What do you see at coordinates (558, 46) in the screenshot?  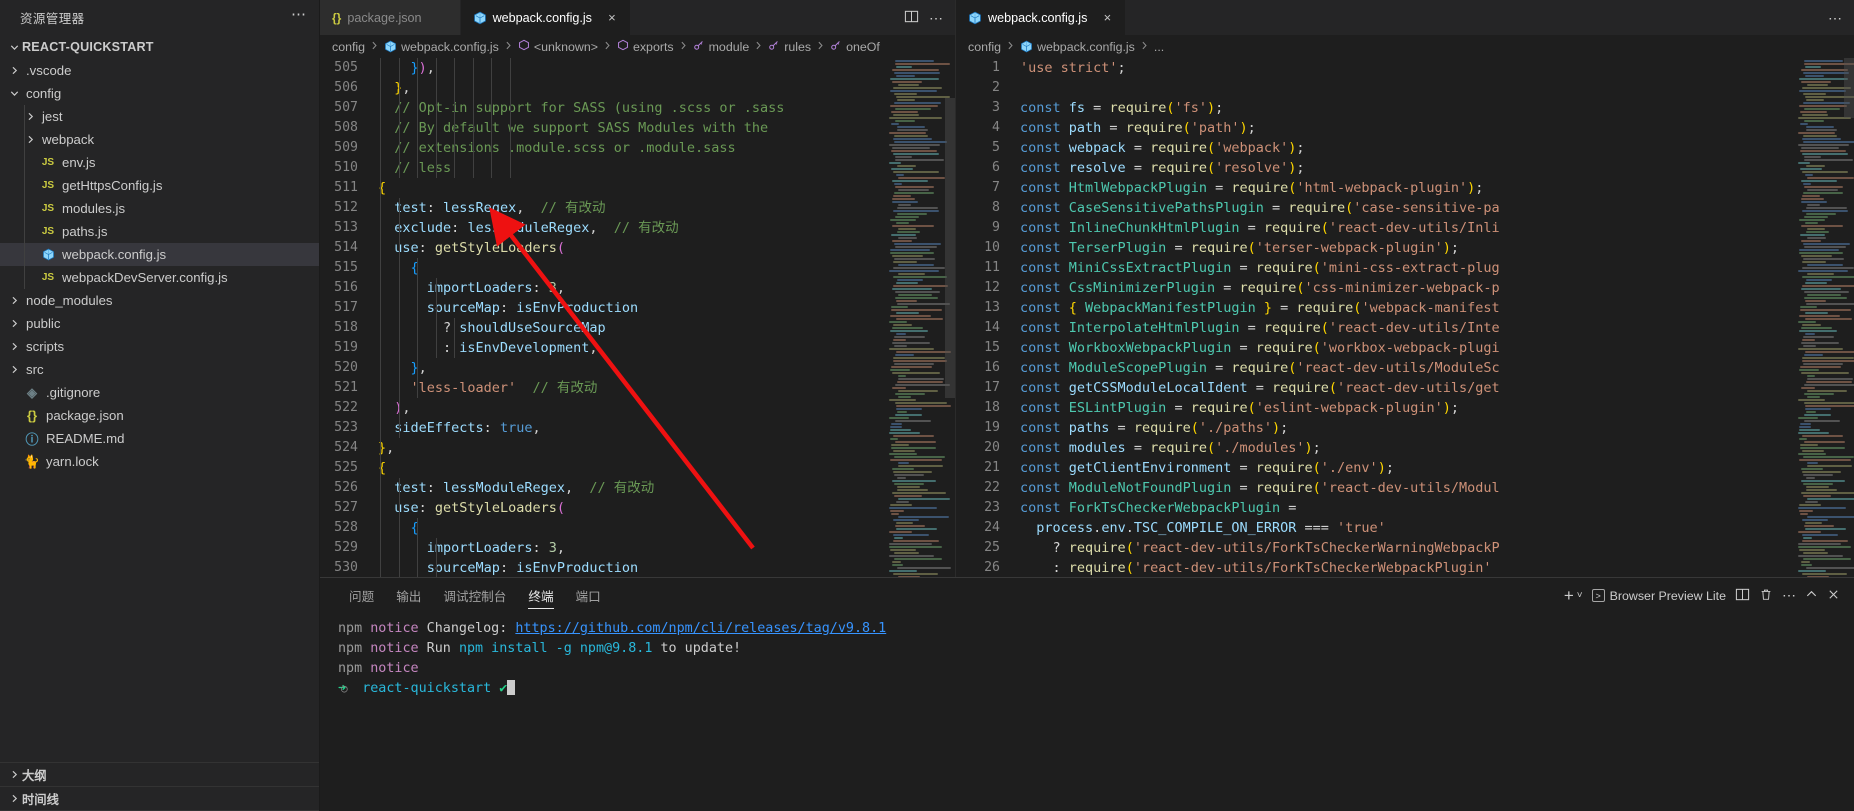 I see `breadcrumb-item: <unknown>` at bounding box center [558, 46].